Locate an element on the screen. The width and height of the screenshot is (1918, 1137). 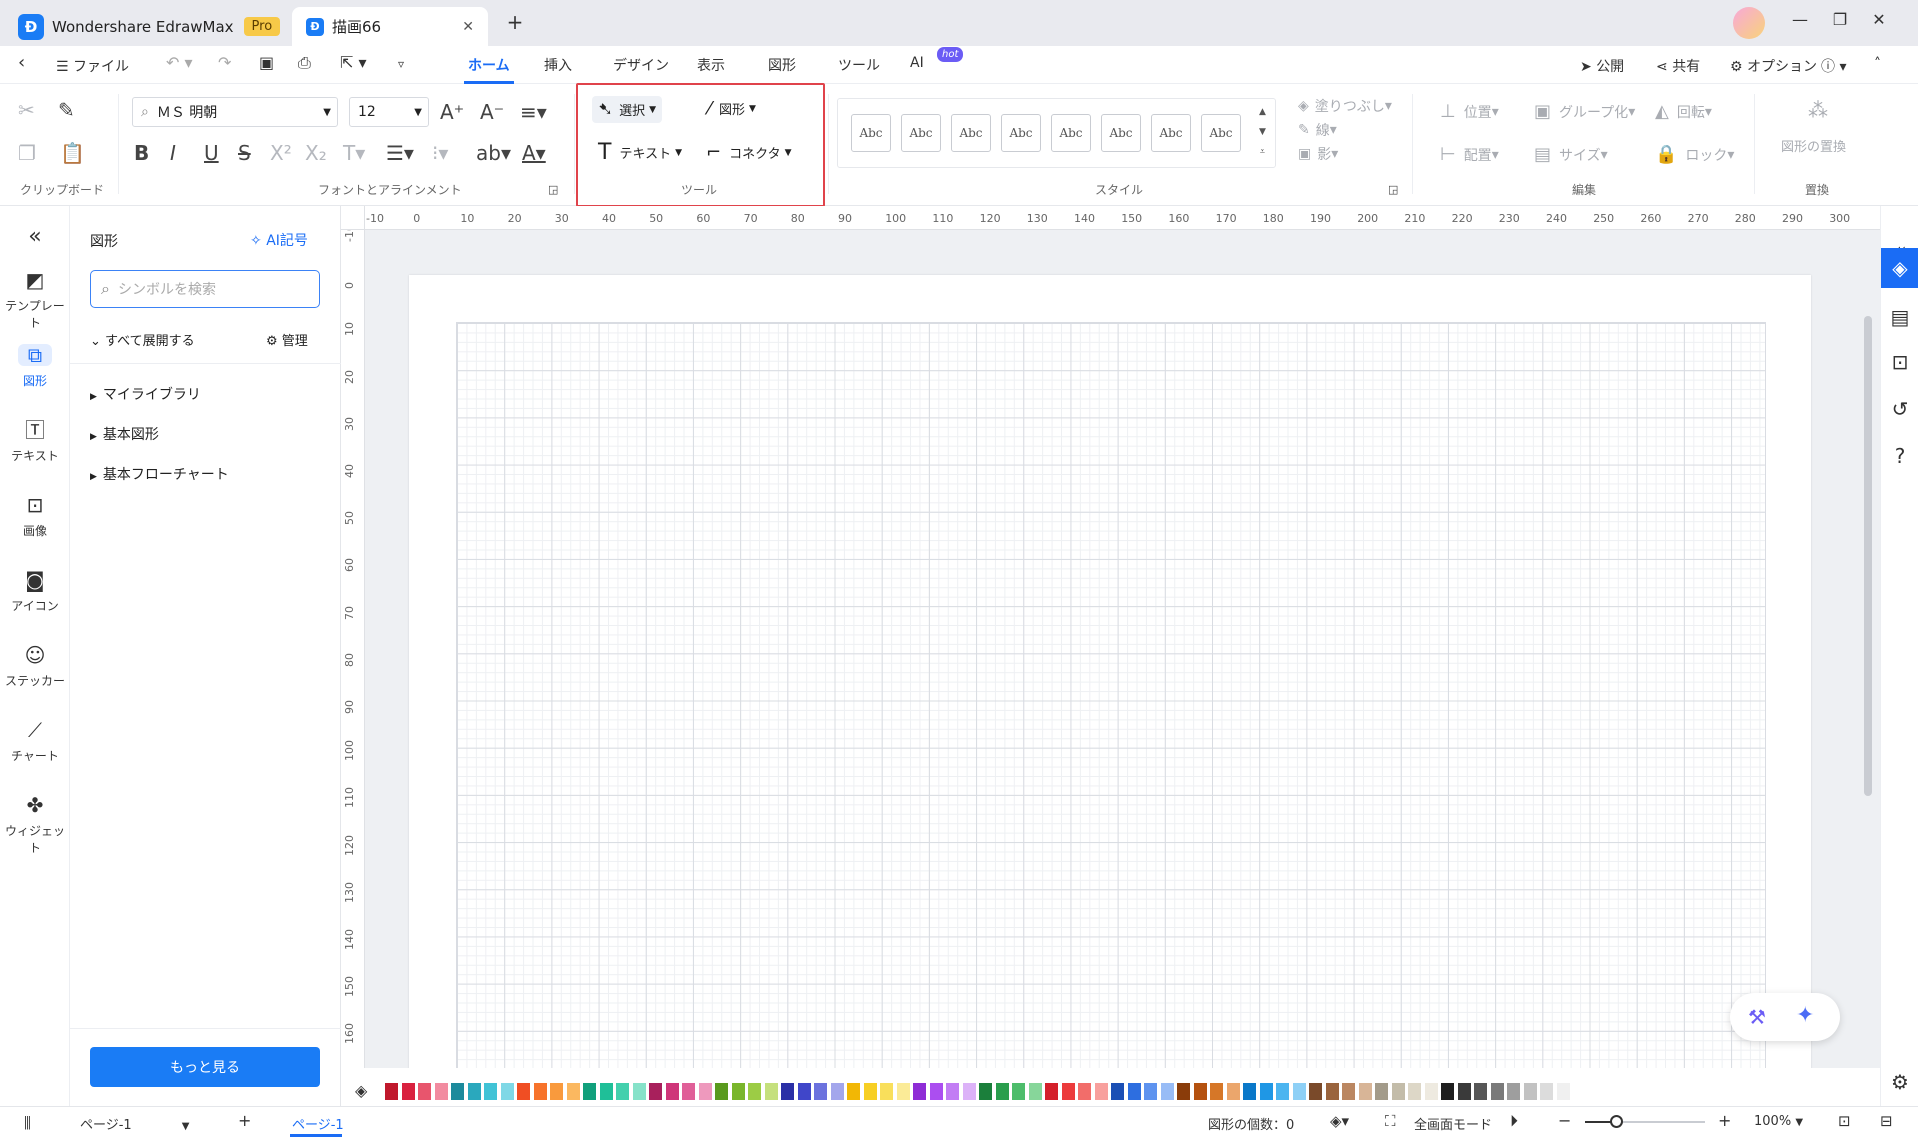
font-size-select: 12 ▼ is located at coordinates (389, 112).